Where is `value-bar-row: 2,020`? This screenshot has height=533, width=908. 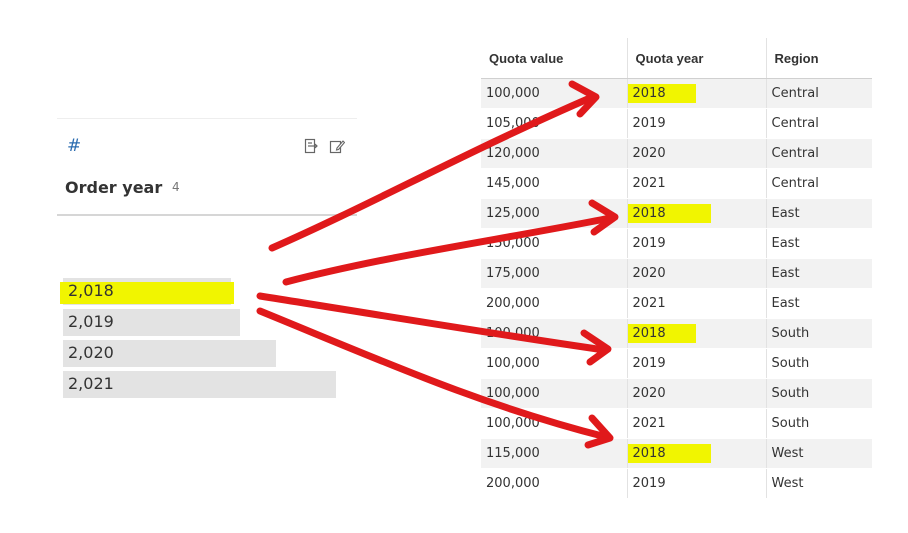 value-bar-row: 2,020 is located at coordinates (169, 353).